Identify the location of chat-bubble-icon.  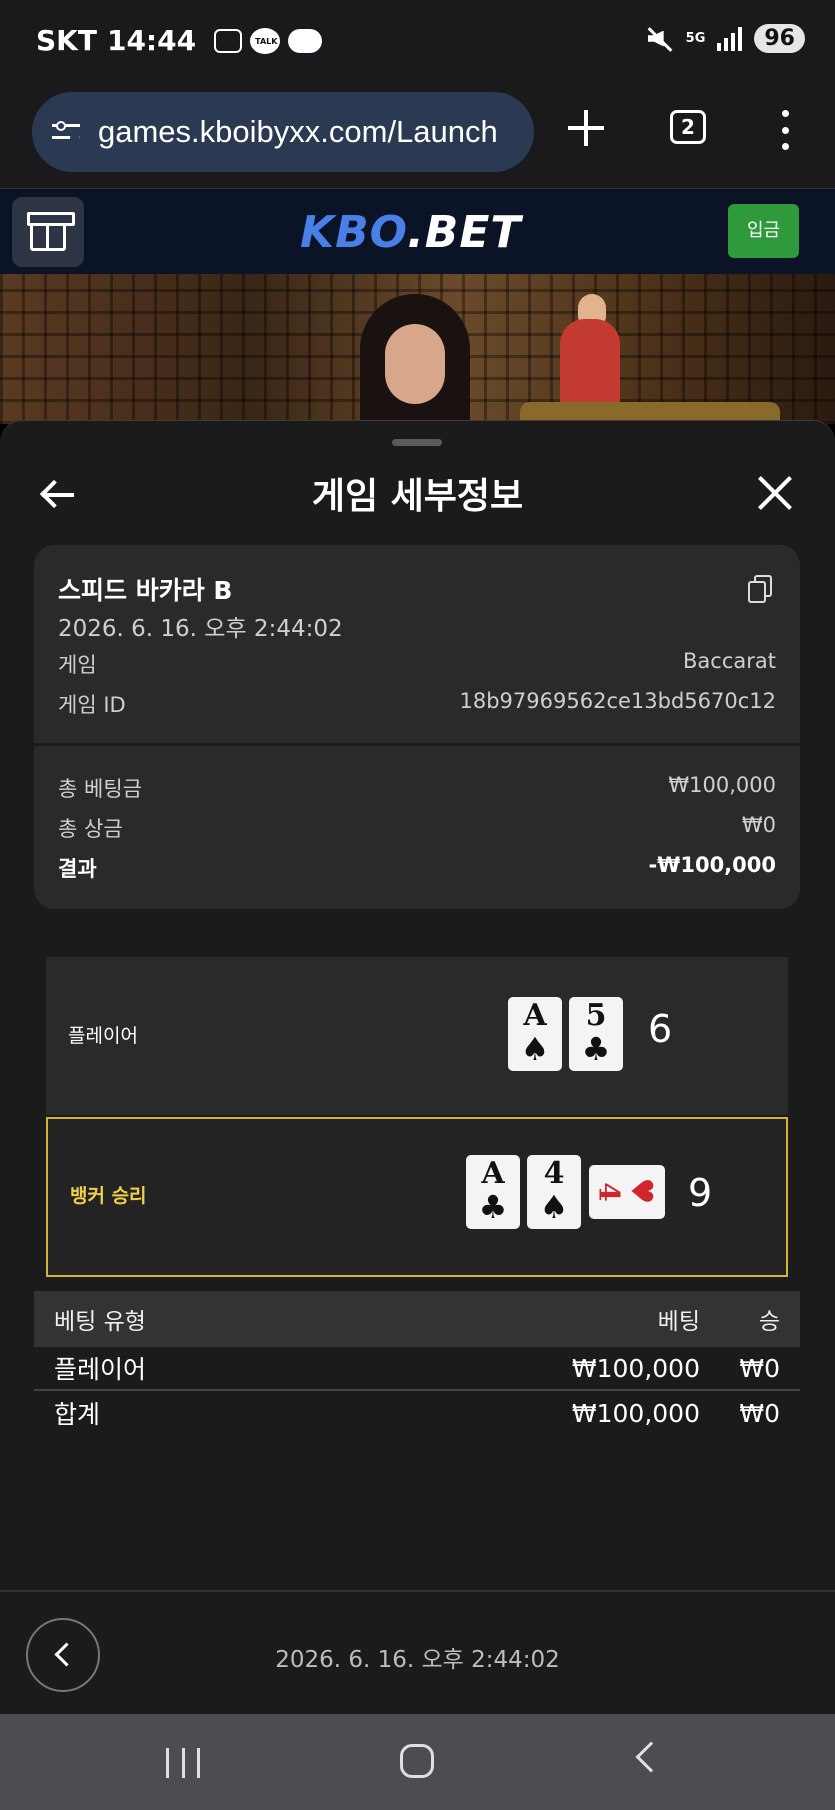
(305, 40).